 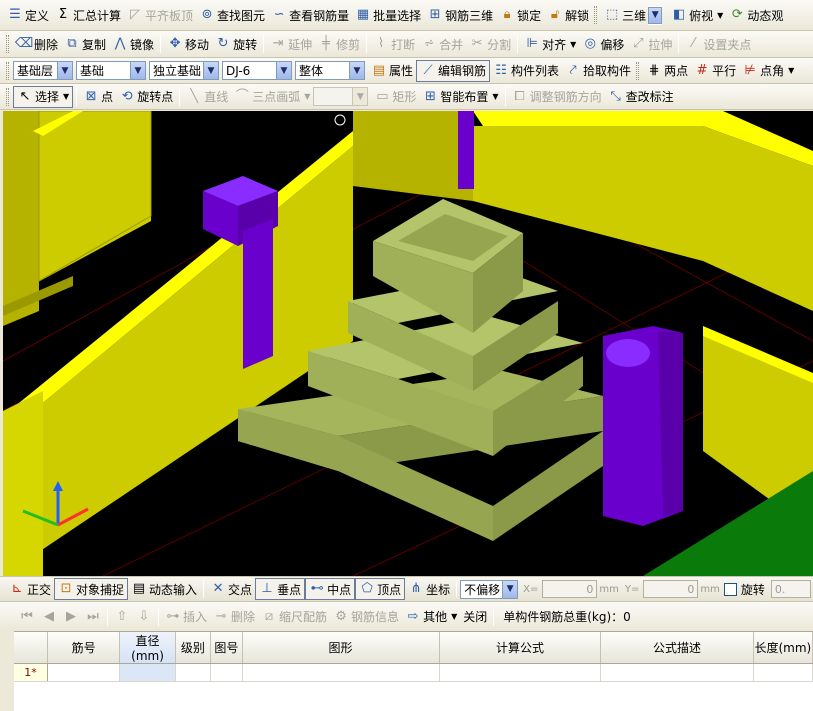 I want to click on rebar-table: 筋号 直径(mm) 级别 图号 图形 计算公式 公式描述 长度(mm) 1*, so click(x=413, y=671).